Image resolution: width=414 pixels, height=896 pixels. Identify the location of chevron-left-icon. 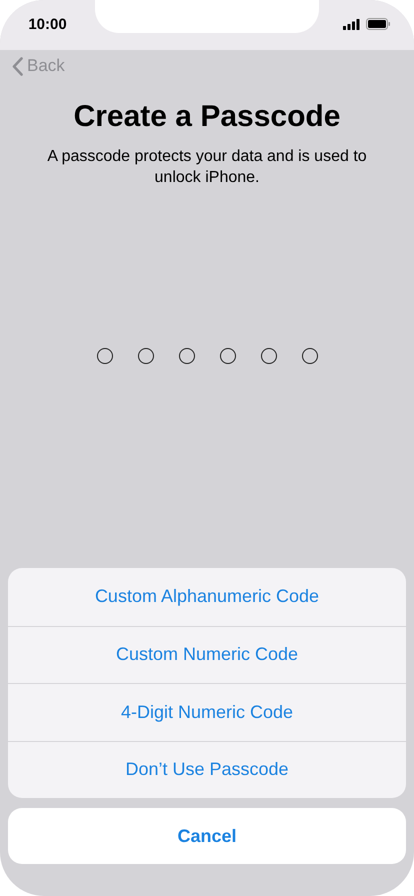
(17, 66).